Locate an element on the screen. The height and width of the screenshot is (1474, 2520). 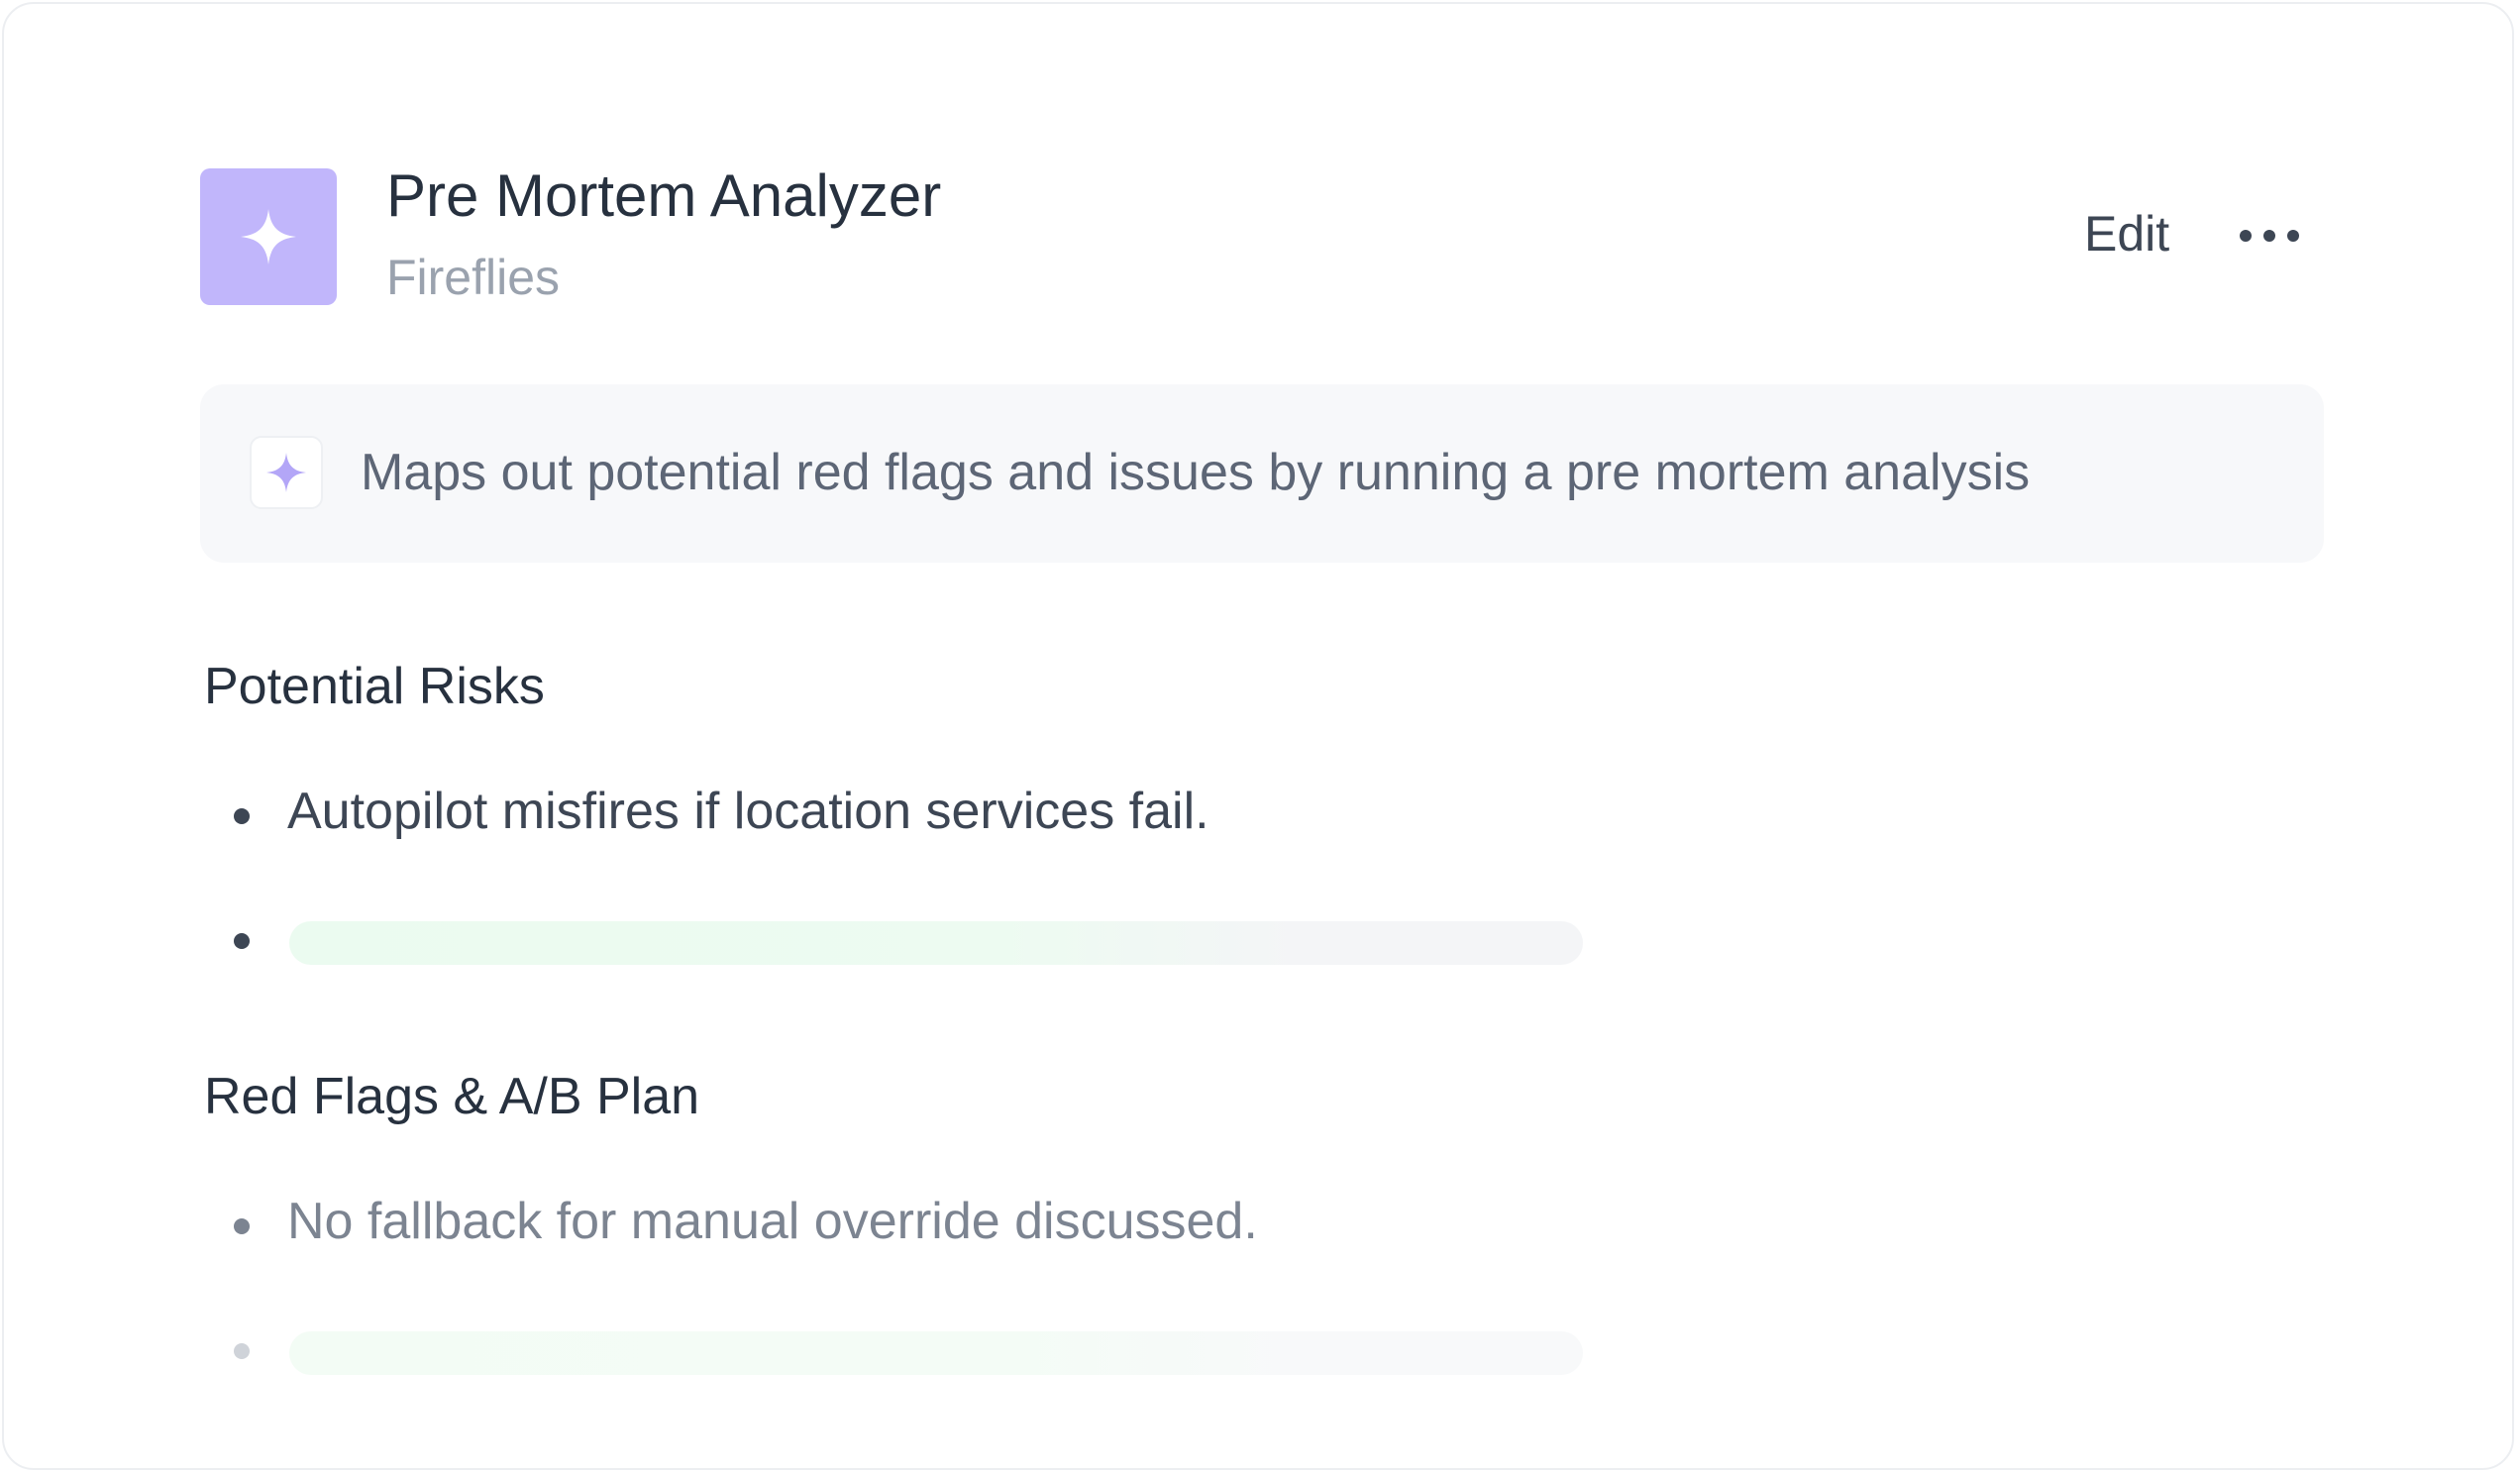
more-horizontal-icon is located at coordinates (2269, 236).